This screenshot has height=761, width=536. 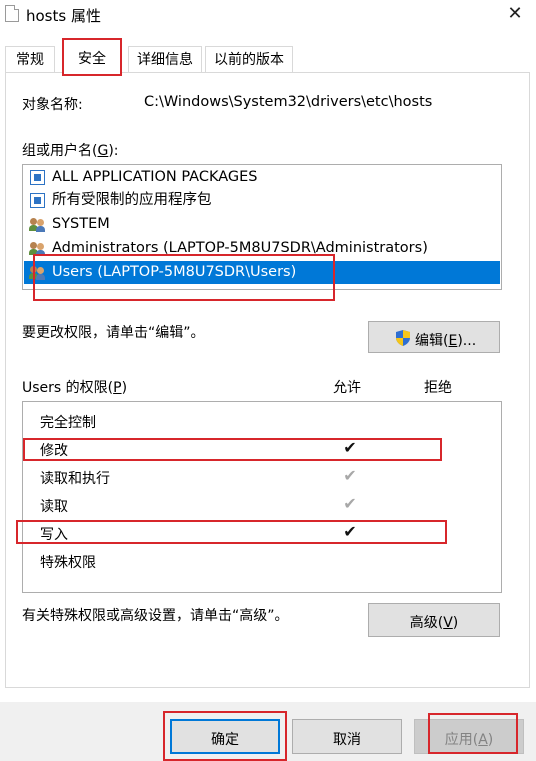 I want to click on list-item-restricted-packages: 所有受限制的应用程序包, so click(x=262, y=200).